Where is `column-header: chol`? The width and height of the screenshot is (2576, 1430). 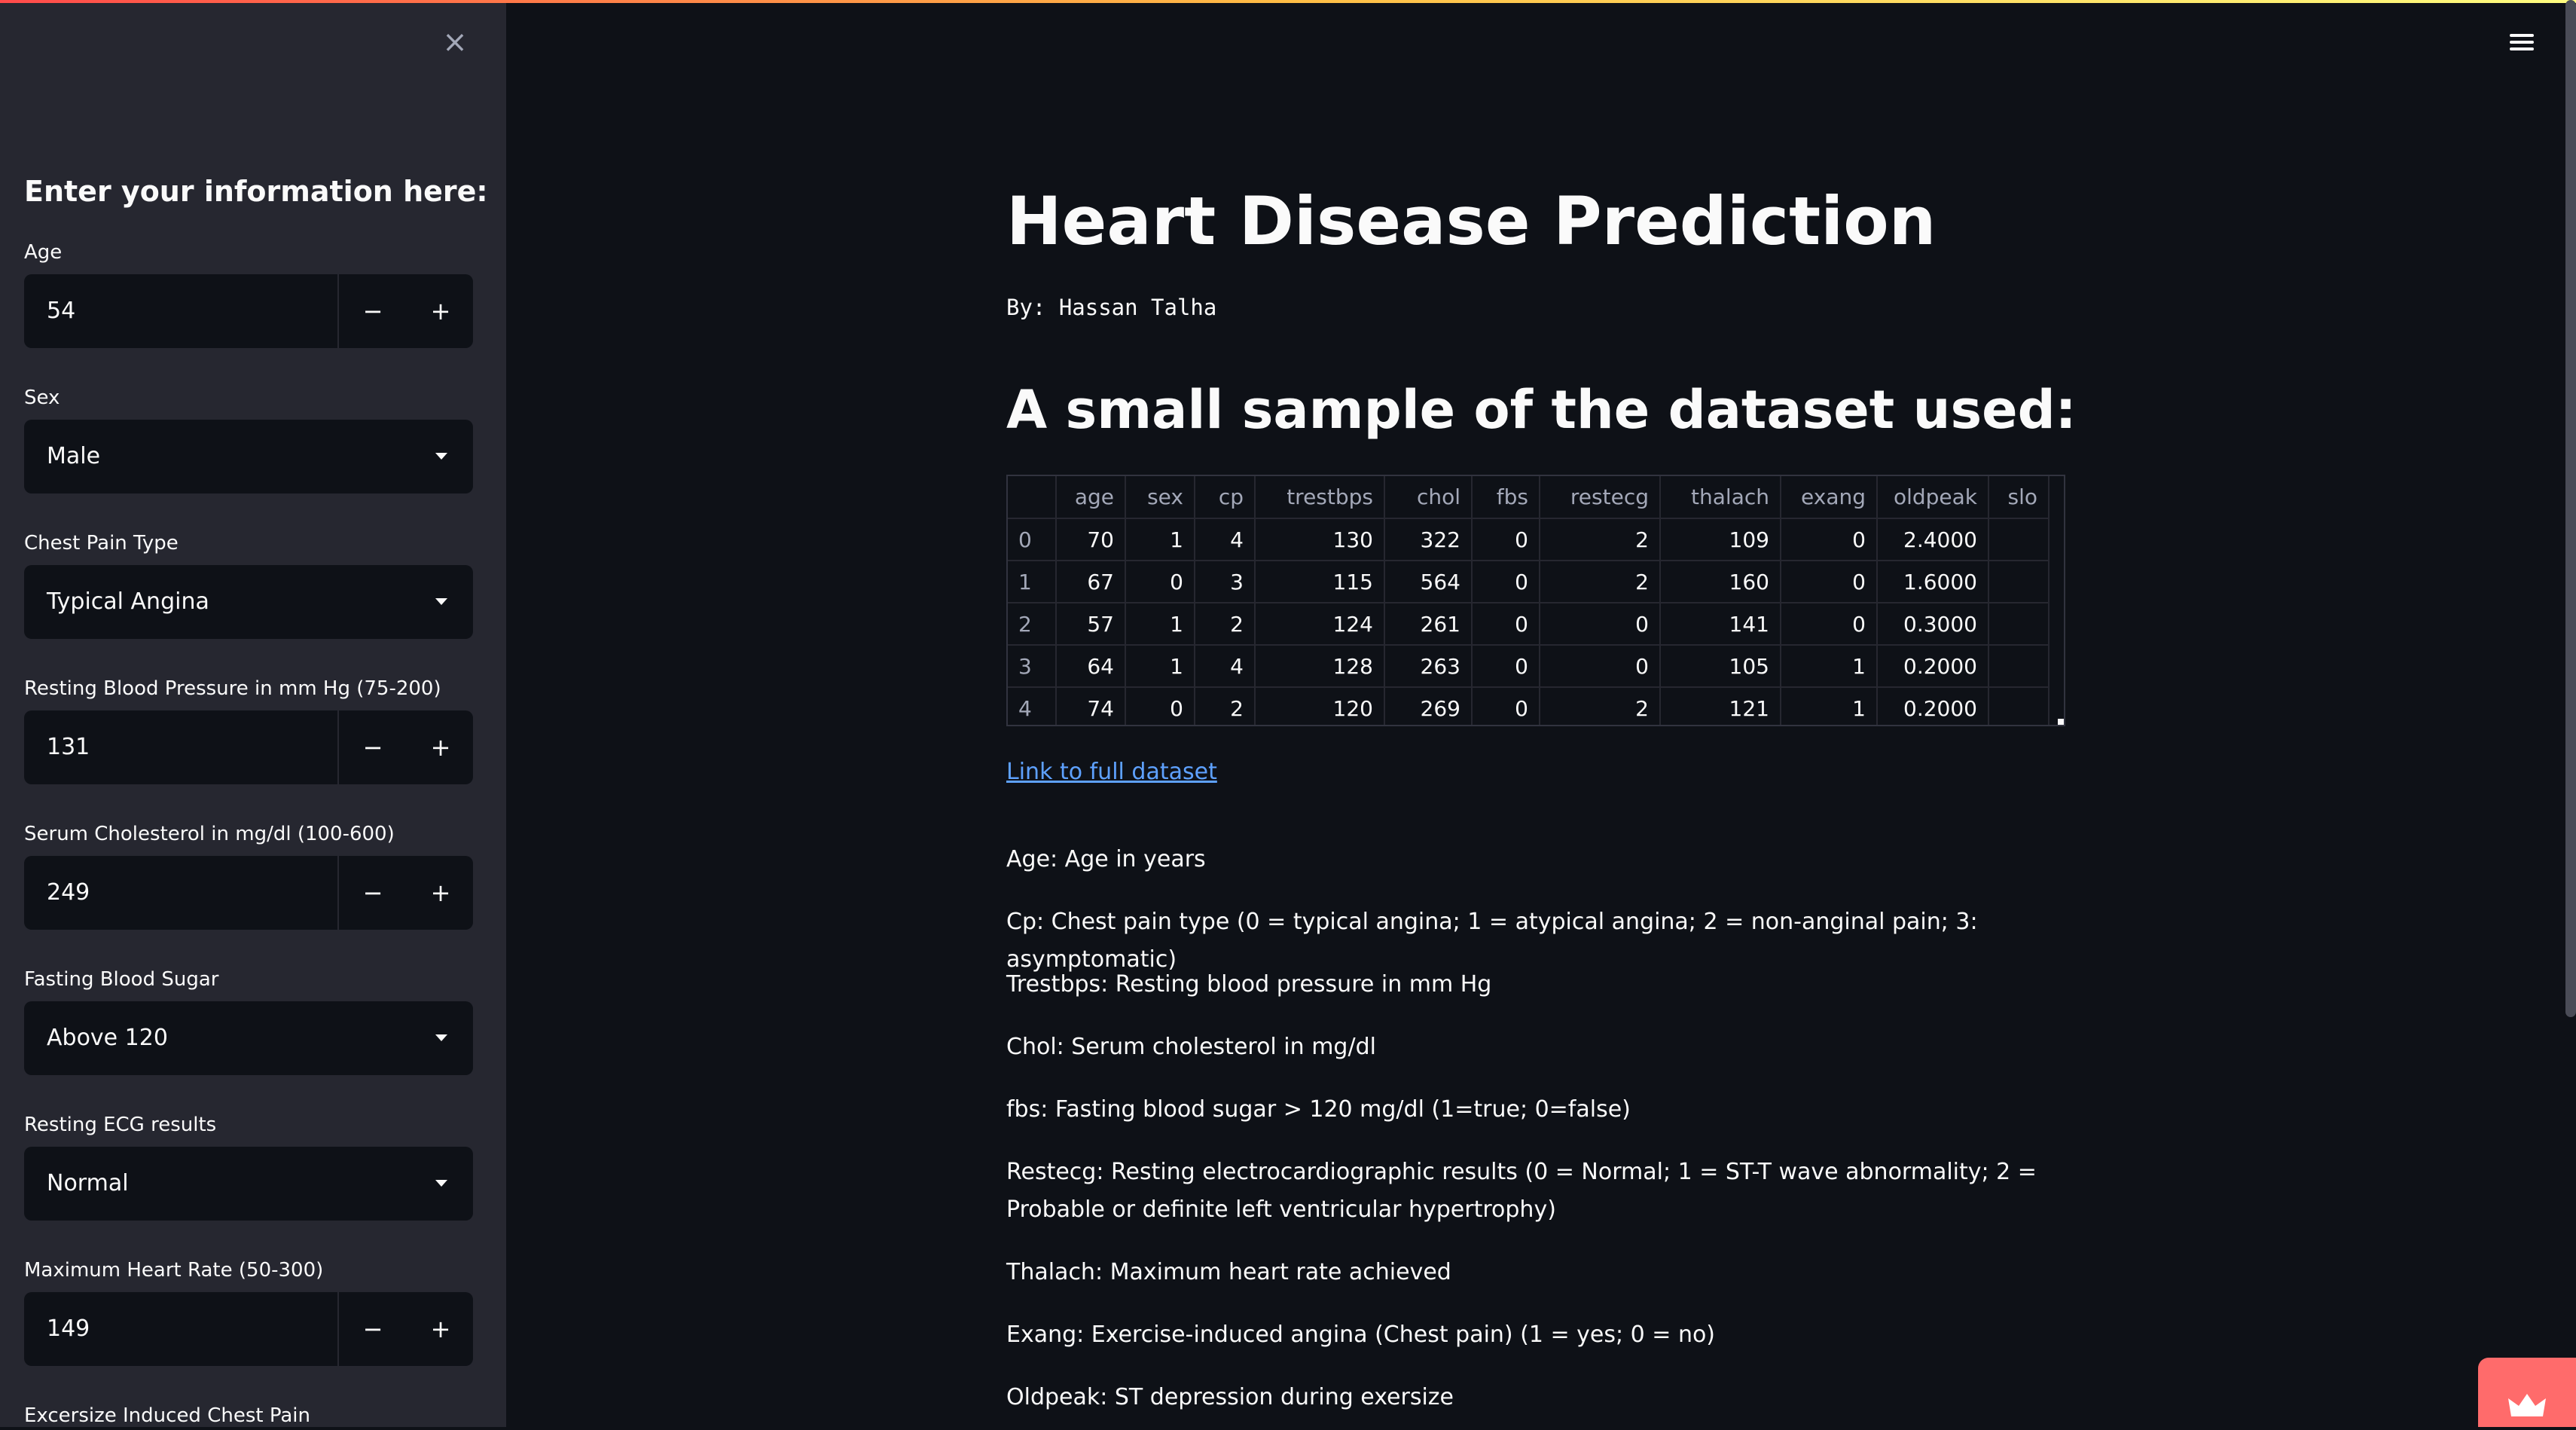 column-header: chol is located at coordinates (1429, 498).